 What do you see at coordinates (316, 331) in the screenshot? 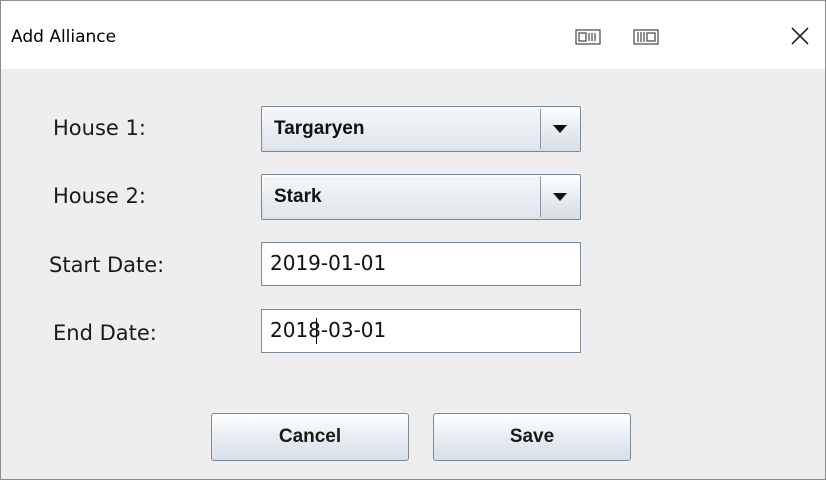
I see `text-cursor` at bounding box center [316, 331].